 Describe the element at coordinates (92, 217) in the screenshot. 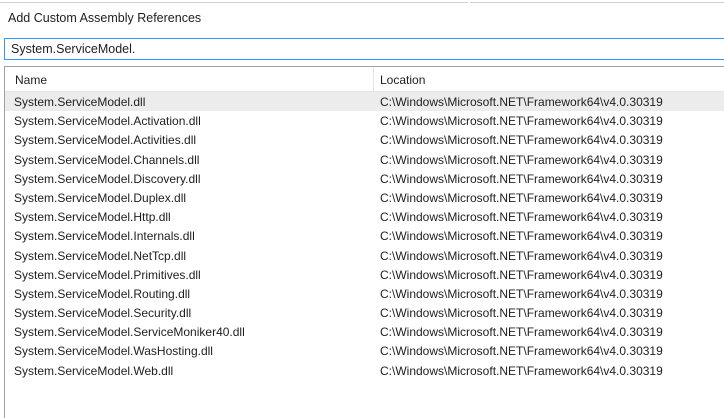

I see `assembly-name: System.ServiceModel.Http.dll` at that location.